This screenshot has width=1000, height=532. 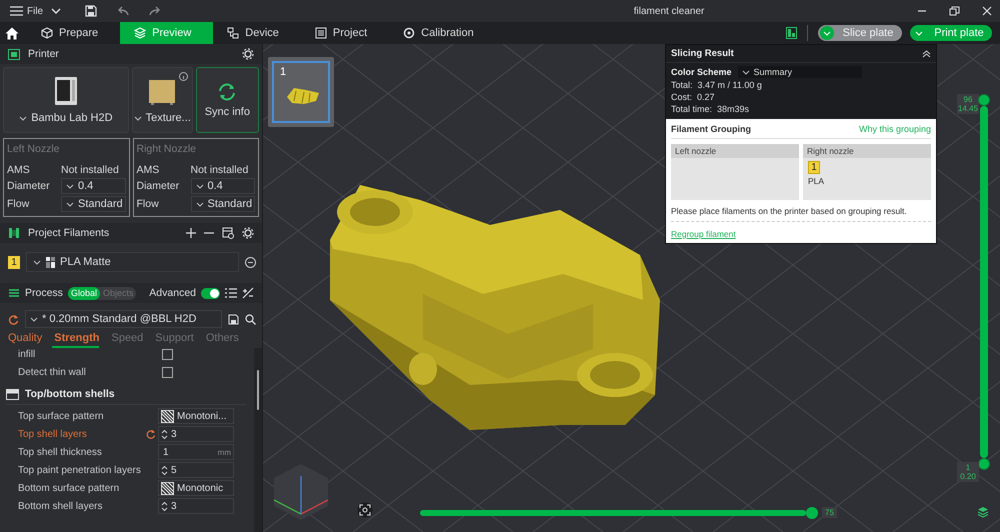 I want to click on build-plate-icon, so click(x=162, y=92).